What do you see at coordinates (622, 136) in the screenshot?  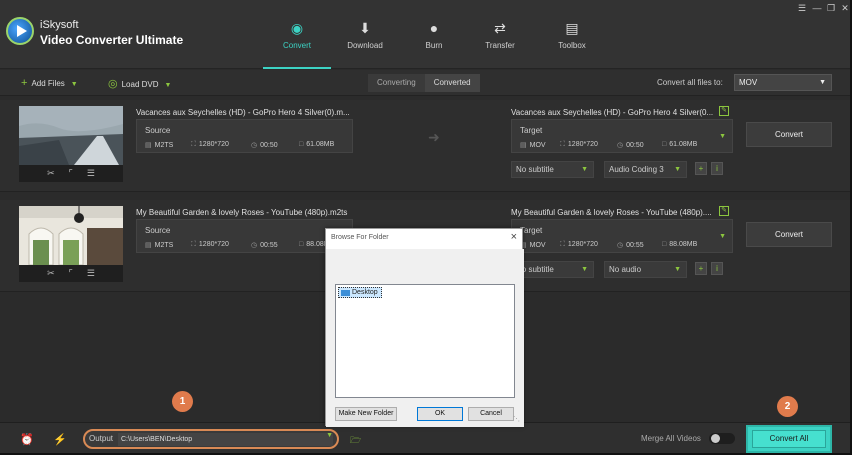 I see `target-info-box: Target ▤ MOV ⛶ 1280*720 ◷ 00:50 □ 61.08MB ▼` at bounding box center [622, 136].